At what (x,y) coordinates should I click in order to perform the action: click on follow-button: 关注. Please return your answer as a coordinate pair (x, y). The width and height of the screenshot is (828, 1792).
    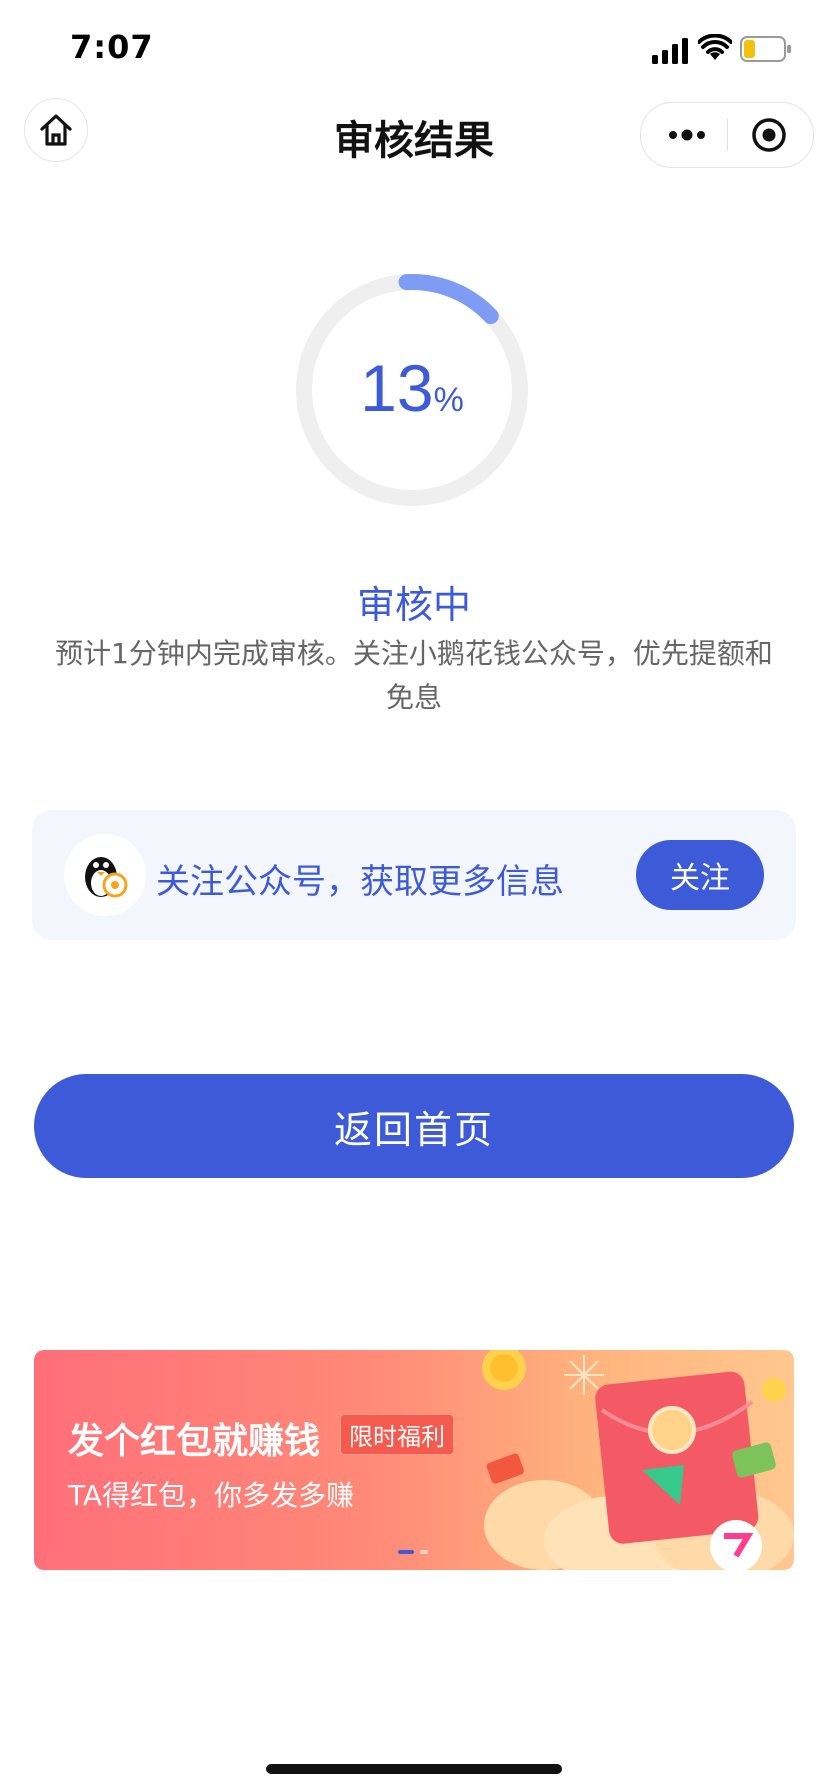
    Looking at the image, I should click on (700, 875).